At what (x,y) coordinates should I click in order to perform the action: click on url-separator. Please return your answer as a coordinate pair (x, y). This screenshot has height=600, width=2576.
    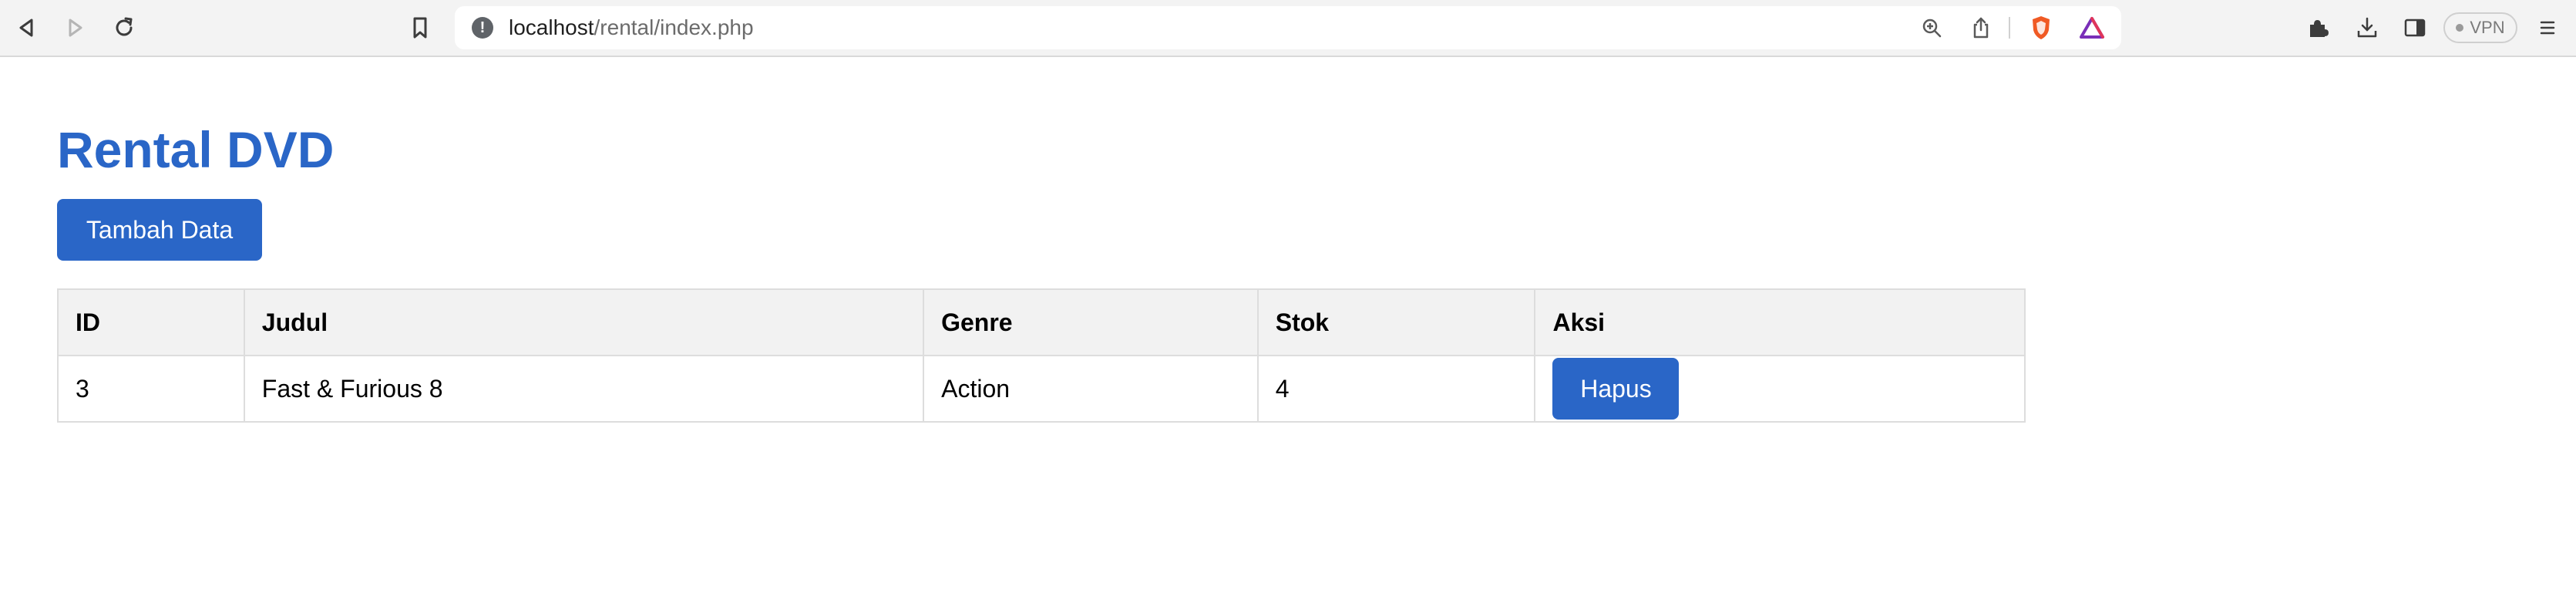
    Looking at the image, I should click on (2009, 28).